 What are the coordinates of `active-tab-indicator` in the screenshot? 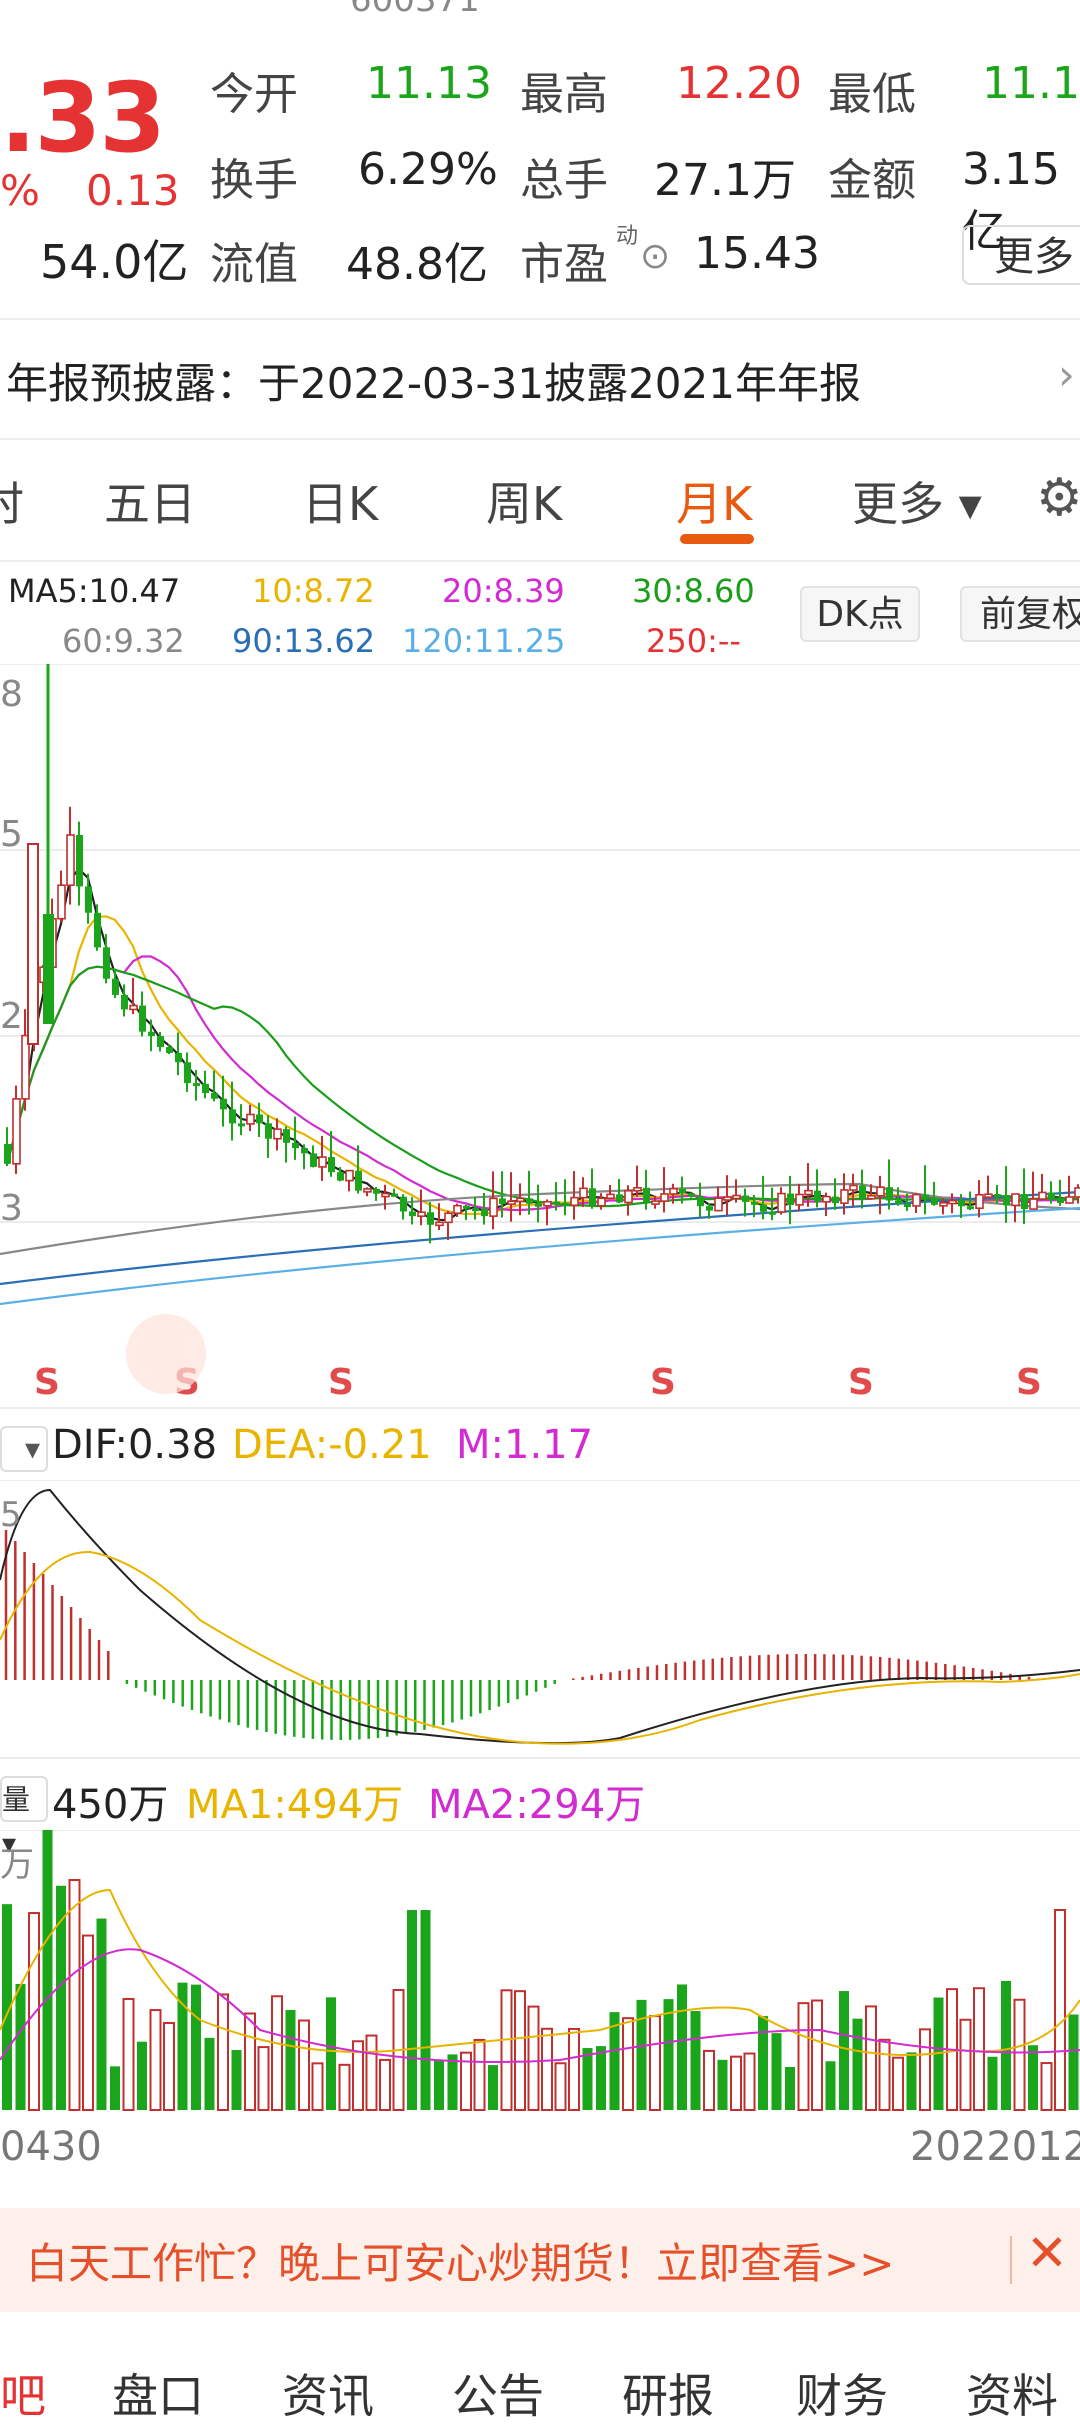 It's located at (717, 539).